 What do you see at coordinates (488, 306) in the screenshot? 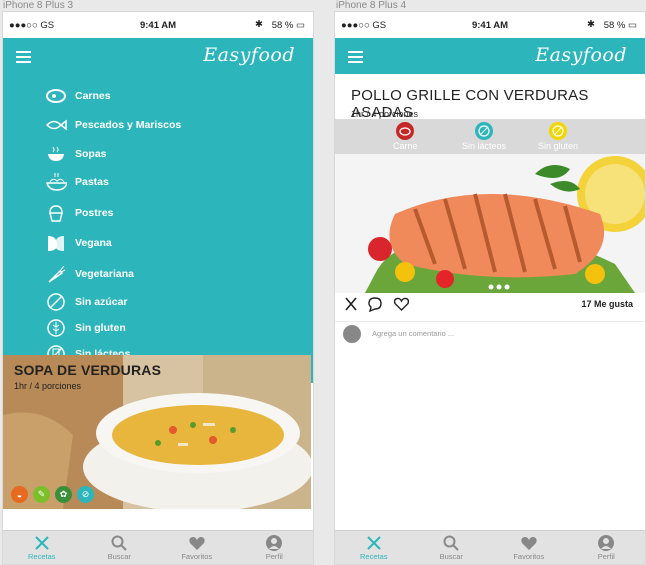
I see `recipe-actions: 17 Me gusta` at bounding box center [488, 306].